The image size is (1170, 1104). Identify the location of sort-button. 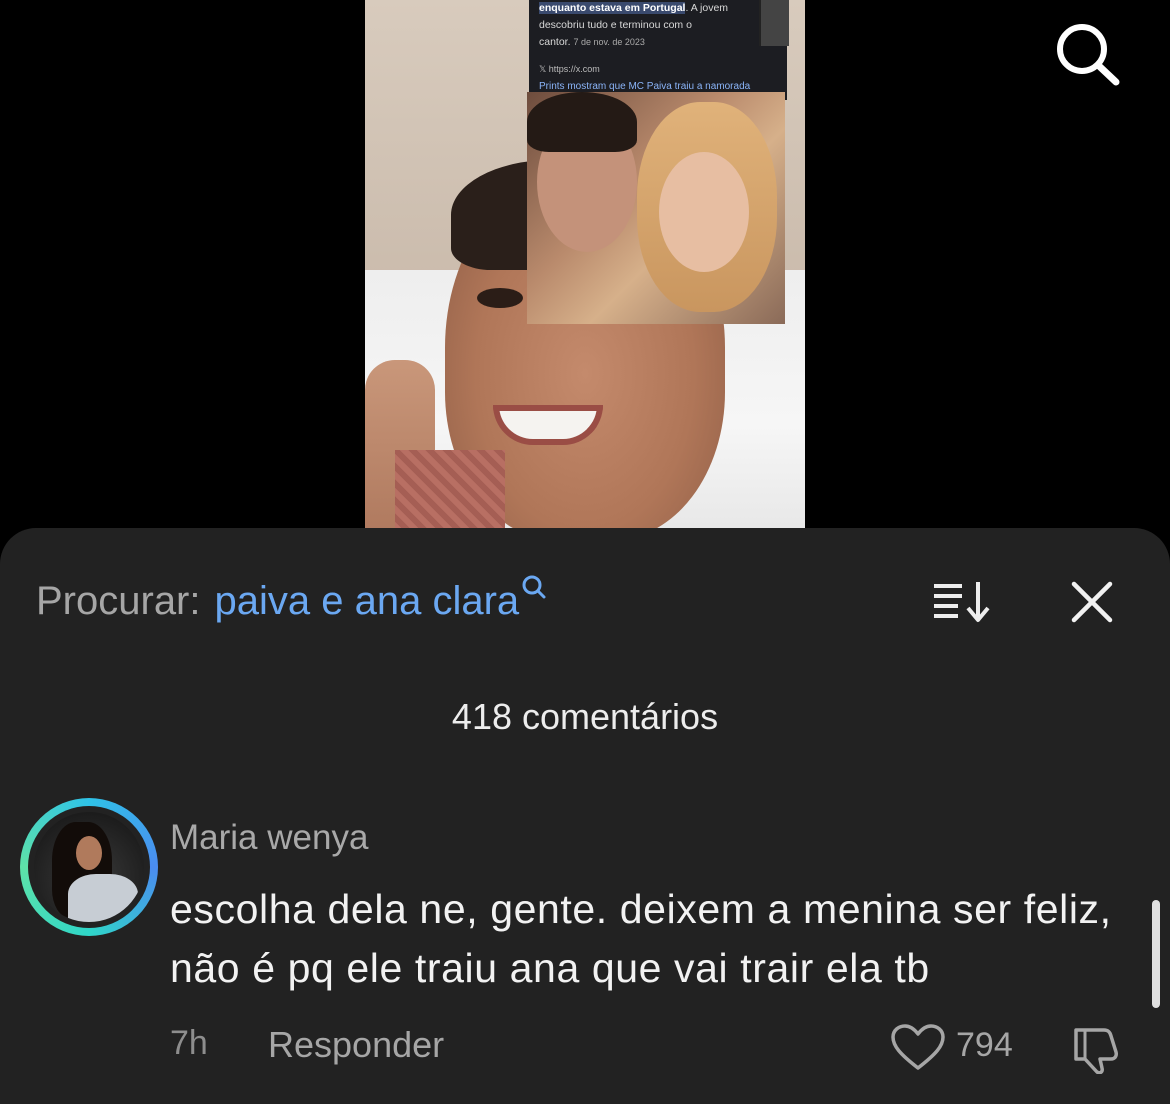
(962, 602).